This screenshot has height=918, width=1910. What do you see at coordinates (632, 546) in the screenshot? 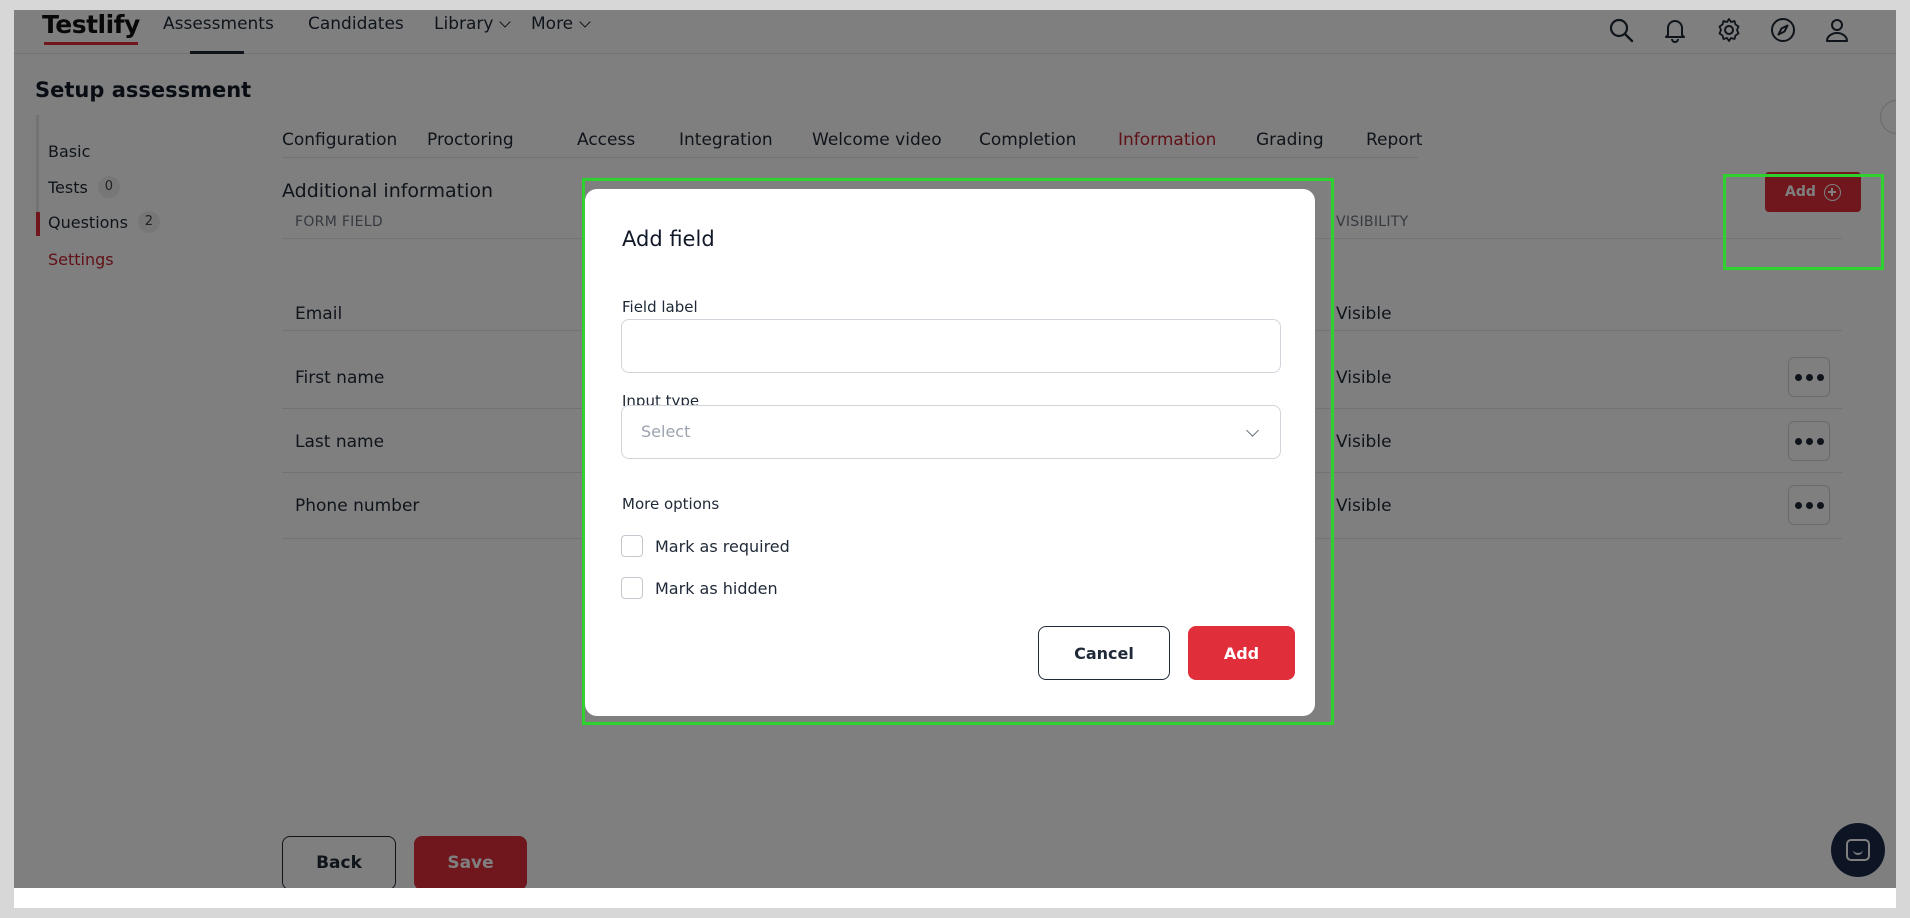
I see `required-checkbox` at bounding box center [632, 546].